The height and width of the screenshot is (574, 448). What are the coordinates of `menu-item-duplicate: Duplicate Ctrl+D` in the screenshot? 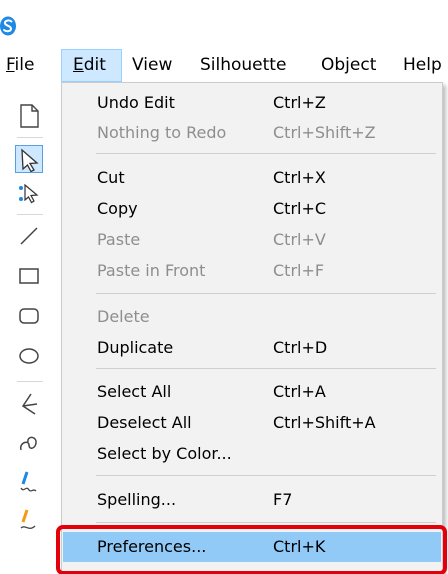 It's located at (252, 348).